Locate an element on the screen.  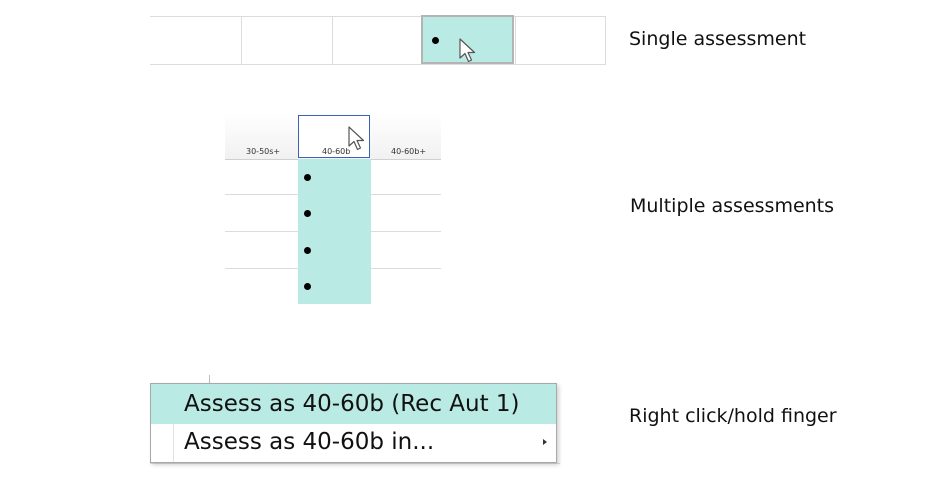
menu-item-assess-label: Assess as 40-60b (Rec Aut 1) is located at coordinates (352, 404).